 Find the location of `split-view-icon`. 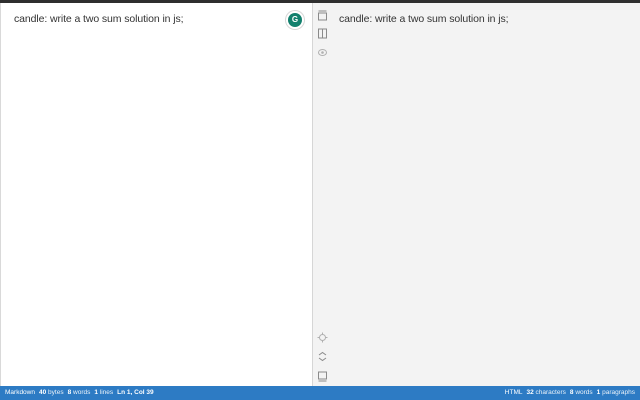

split-view-icon is located at coordinates (322, 33).